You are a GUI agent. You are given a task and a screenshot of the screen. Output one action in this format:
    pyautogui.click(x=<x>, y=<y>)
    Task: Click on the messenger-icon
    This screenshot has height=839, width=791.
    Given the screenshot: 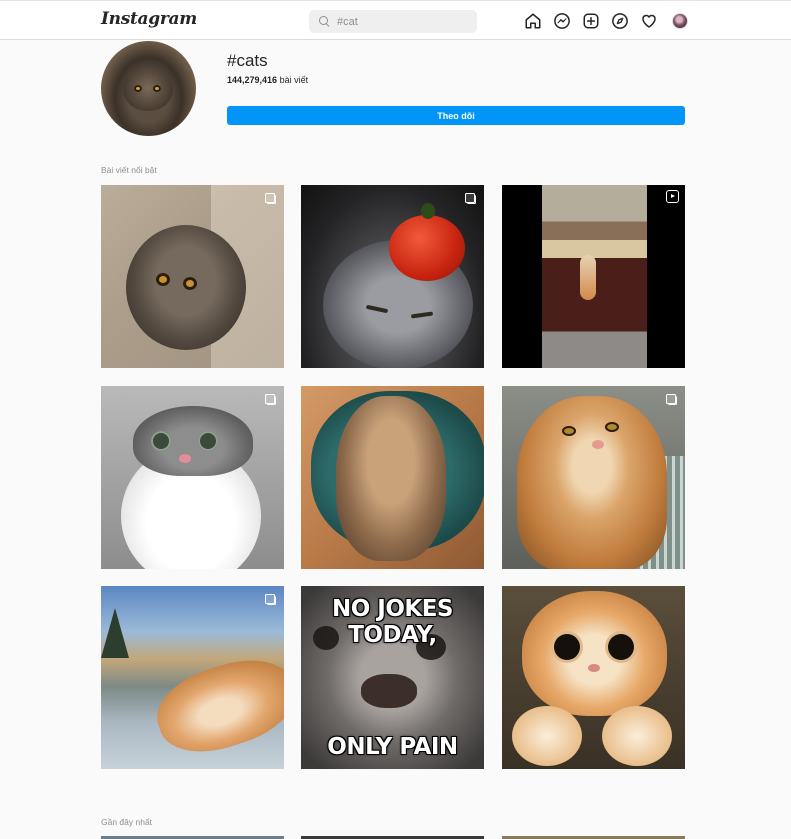 What is the action you would take?
    pyautogui.click(x=562, y=21)
    